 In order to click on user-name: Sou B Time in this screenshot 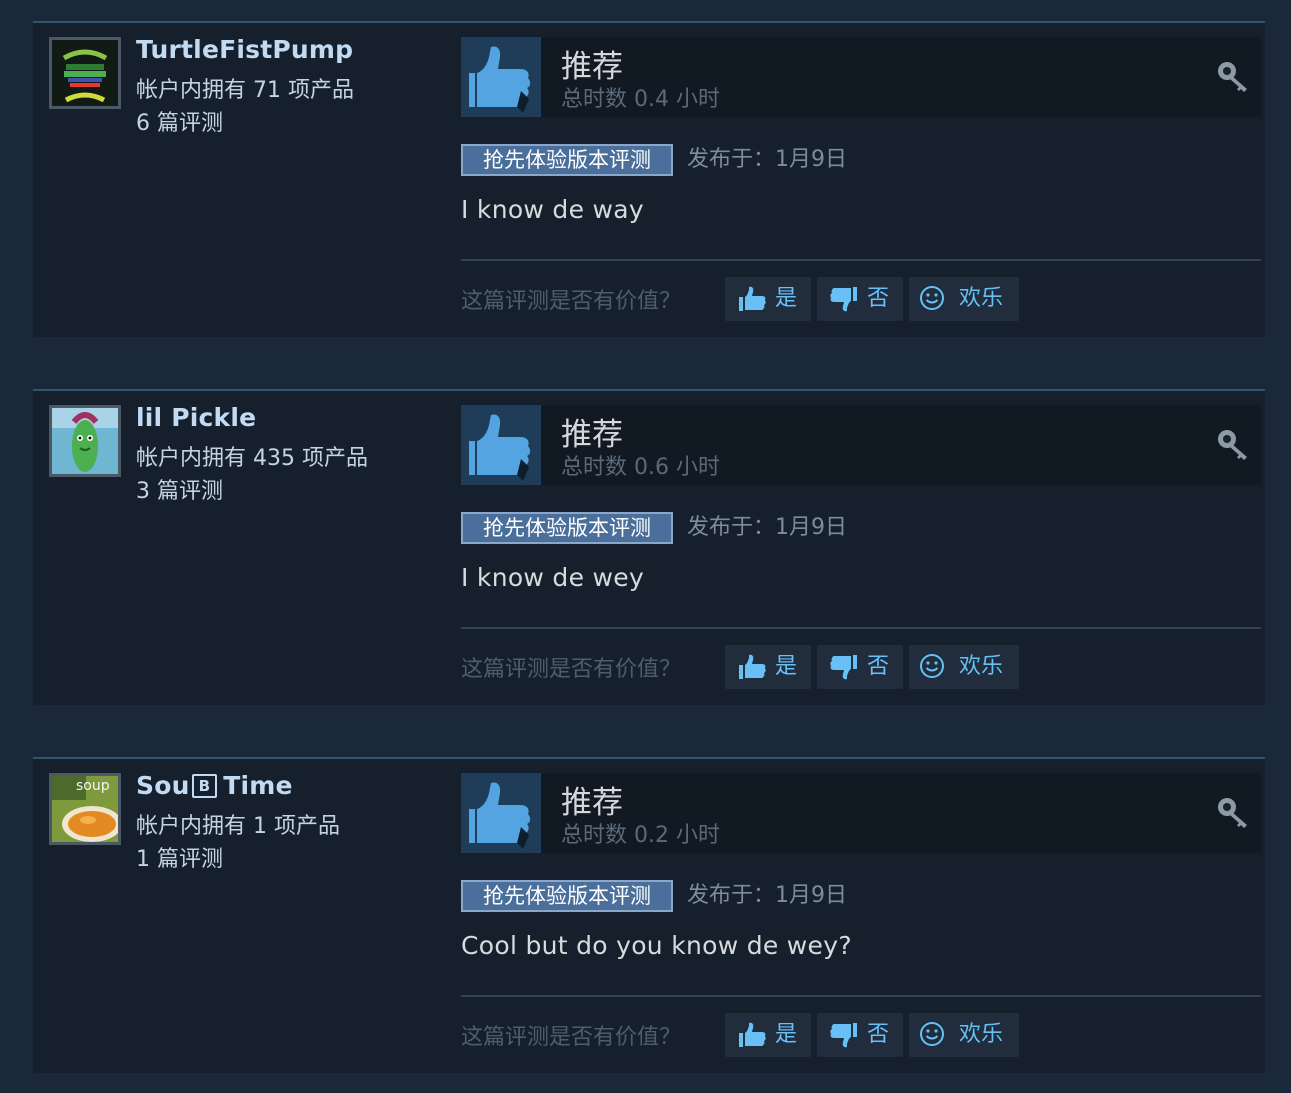, I will do `click(214, 785)`.